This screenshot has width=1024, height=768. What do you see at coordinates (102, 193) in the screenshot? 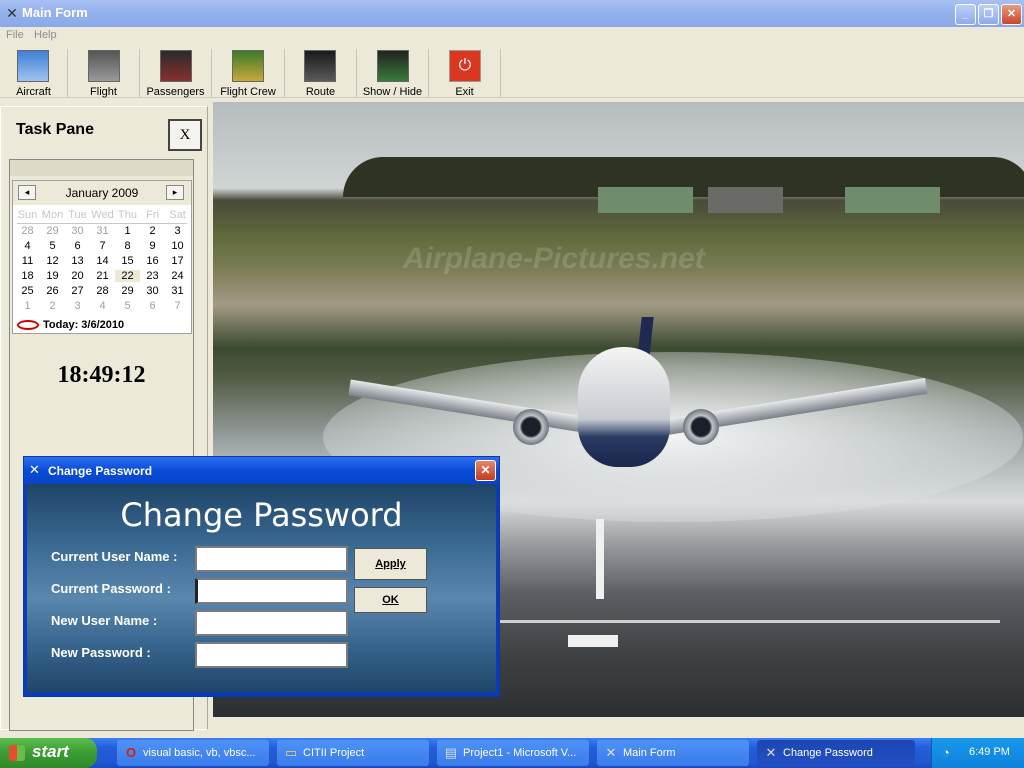
I see `calendar-month-label: January 2009` at bounding box center [102, 193].